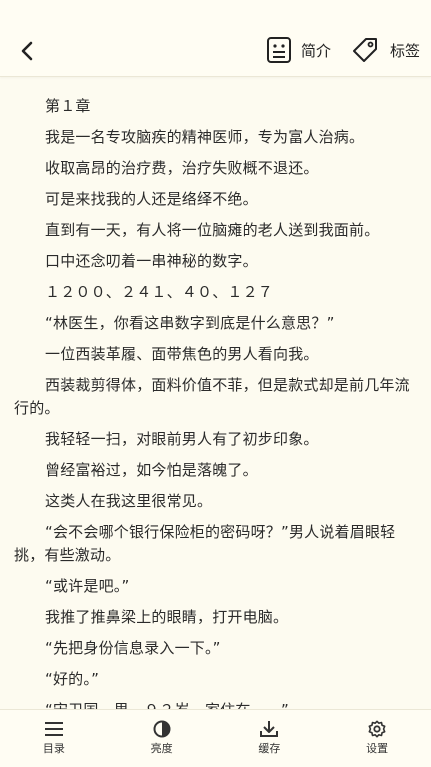 This screenshot has height=767, width=431. Describe the element at coordinates (190, 323) in the screenshot. I see `paragraph: “林医生，你看这串数字到底是什么意思？”` at that location.